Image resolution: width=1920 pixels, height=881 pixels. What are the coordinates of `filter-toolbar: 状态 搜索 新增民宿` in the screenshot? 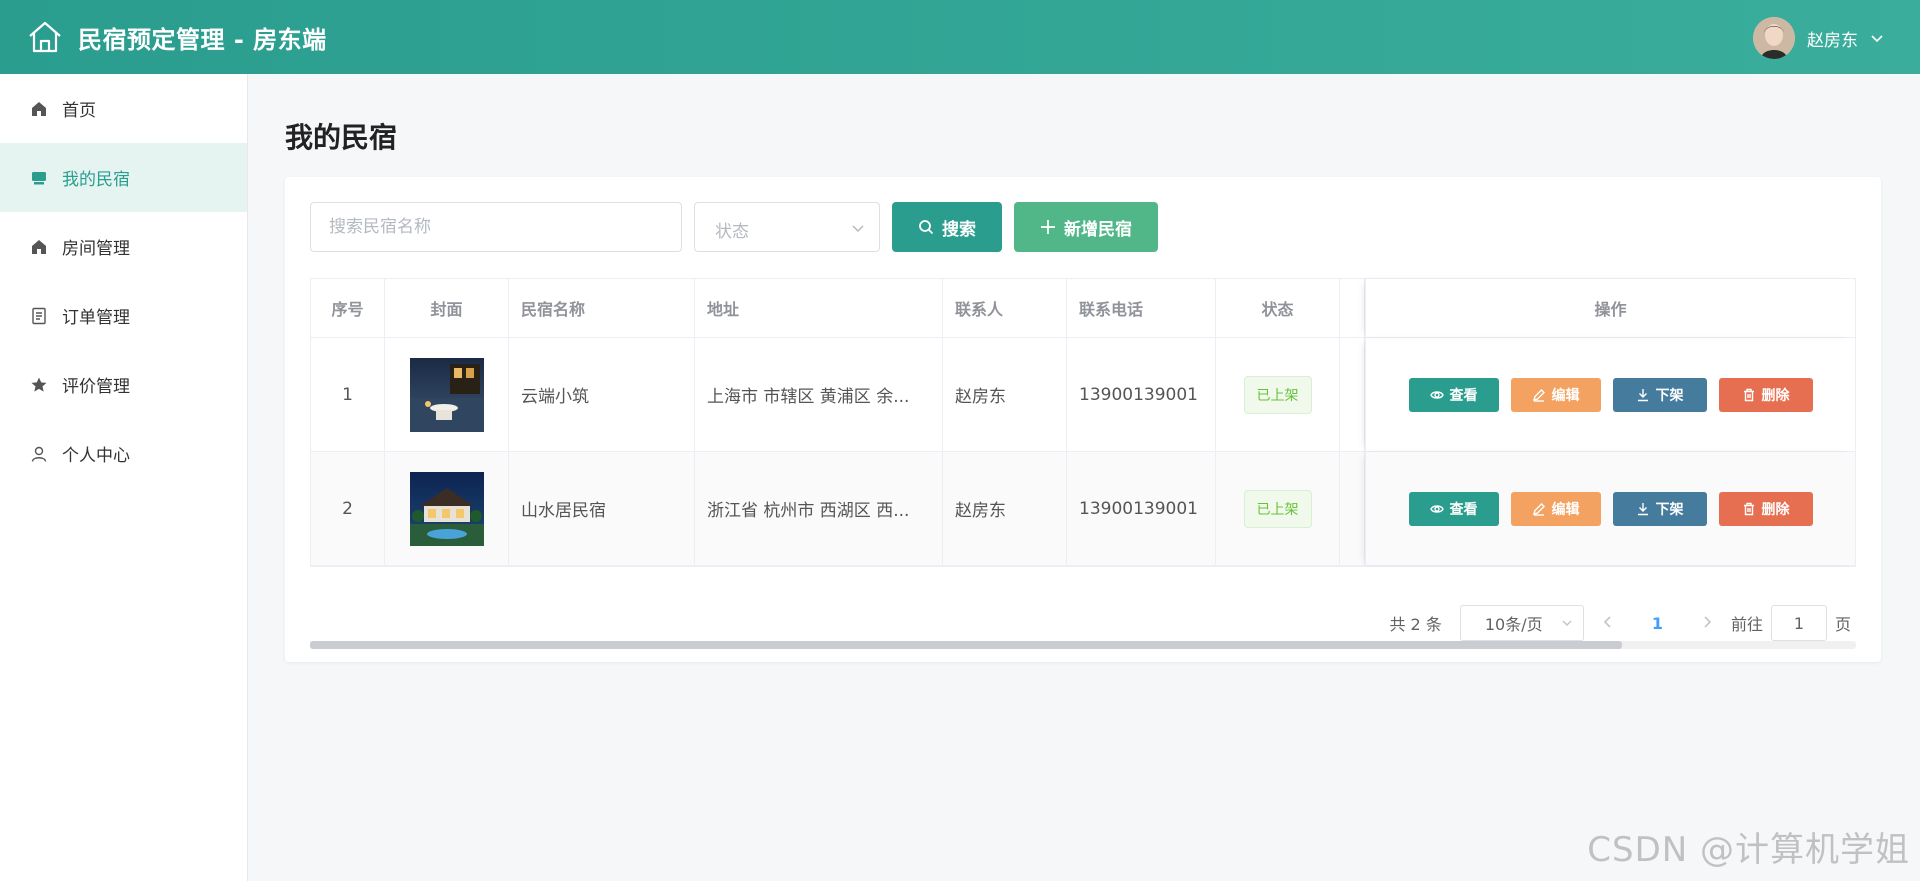 It's located at (734, 227).